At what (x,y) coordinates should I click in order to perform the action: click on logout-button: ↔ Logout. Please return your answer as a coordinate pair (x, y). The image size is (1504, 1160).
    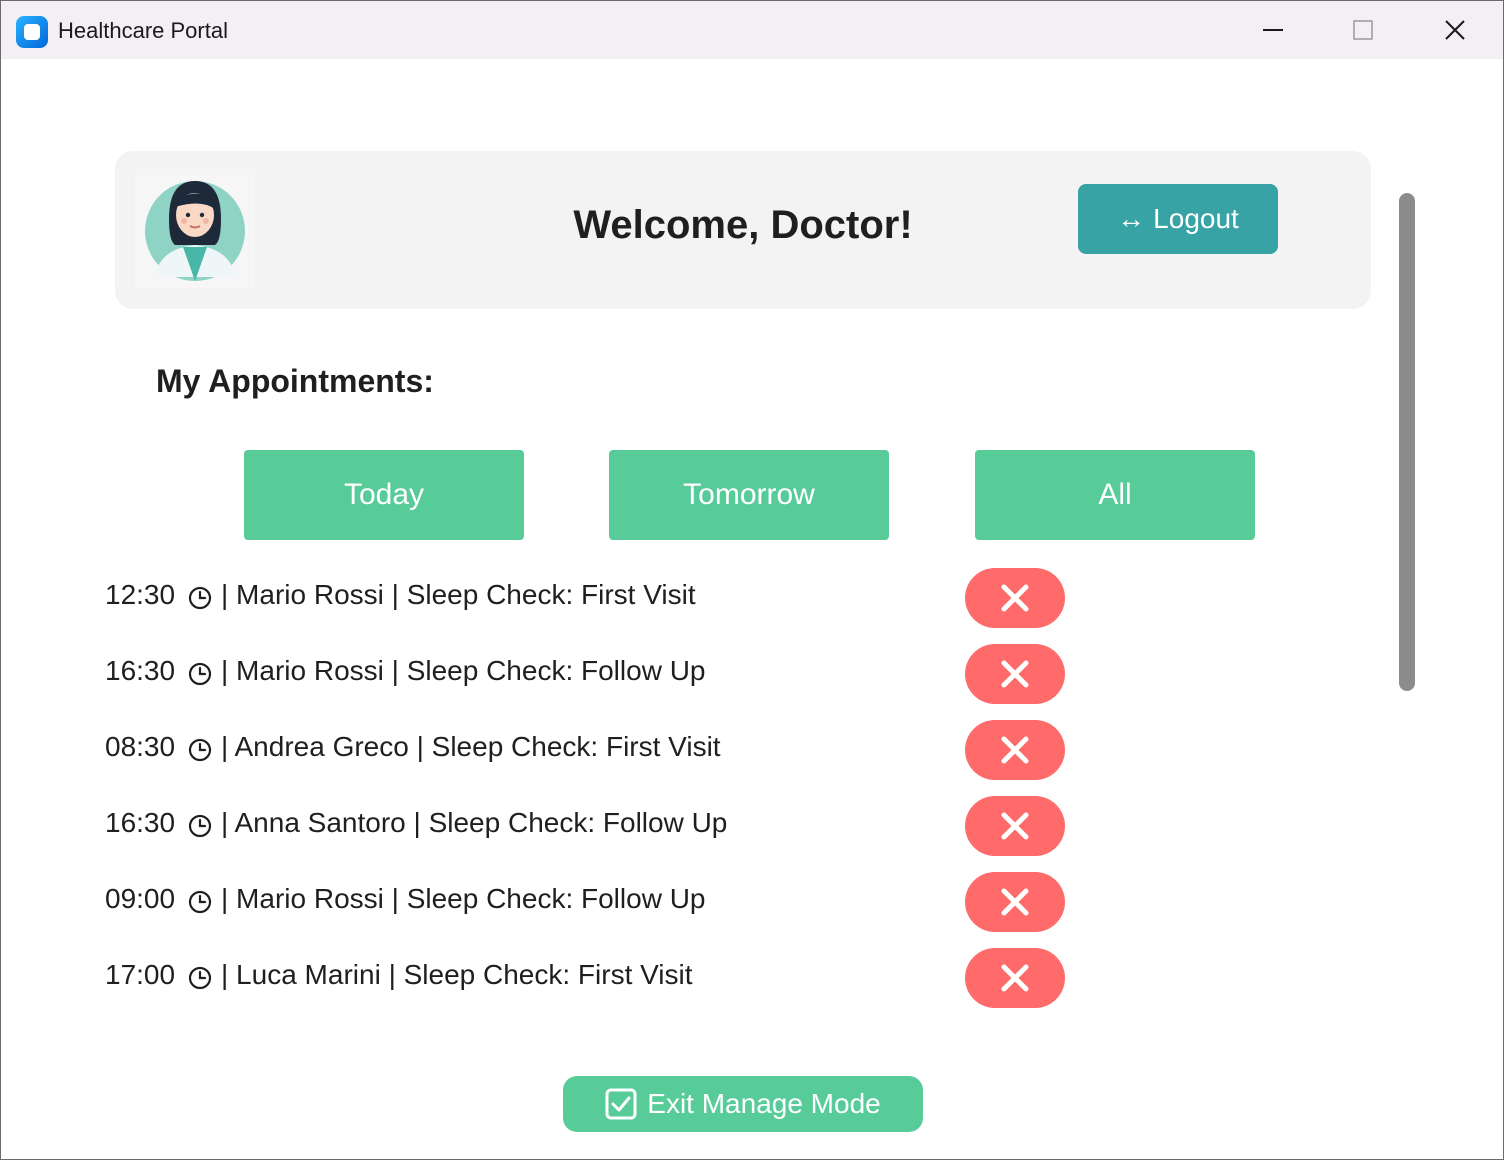
    Looking at the image, I should click on (1178, 219).